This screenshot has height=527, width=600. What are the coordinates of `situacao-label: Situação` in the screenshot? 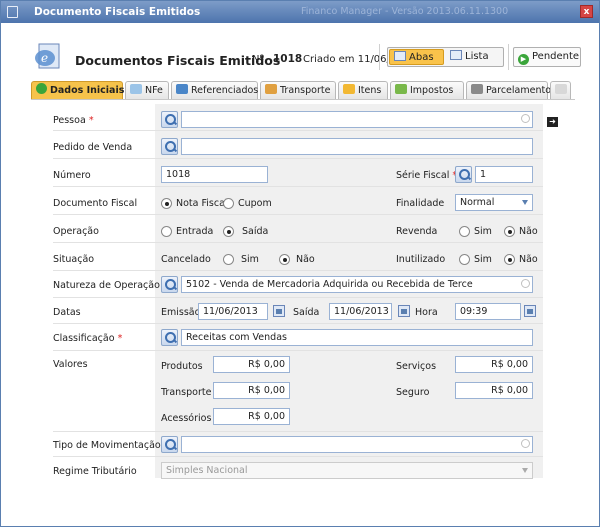 It's located at (74, 259).